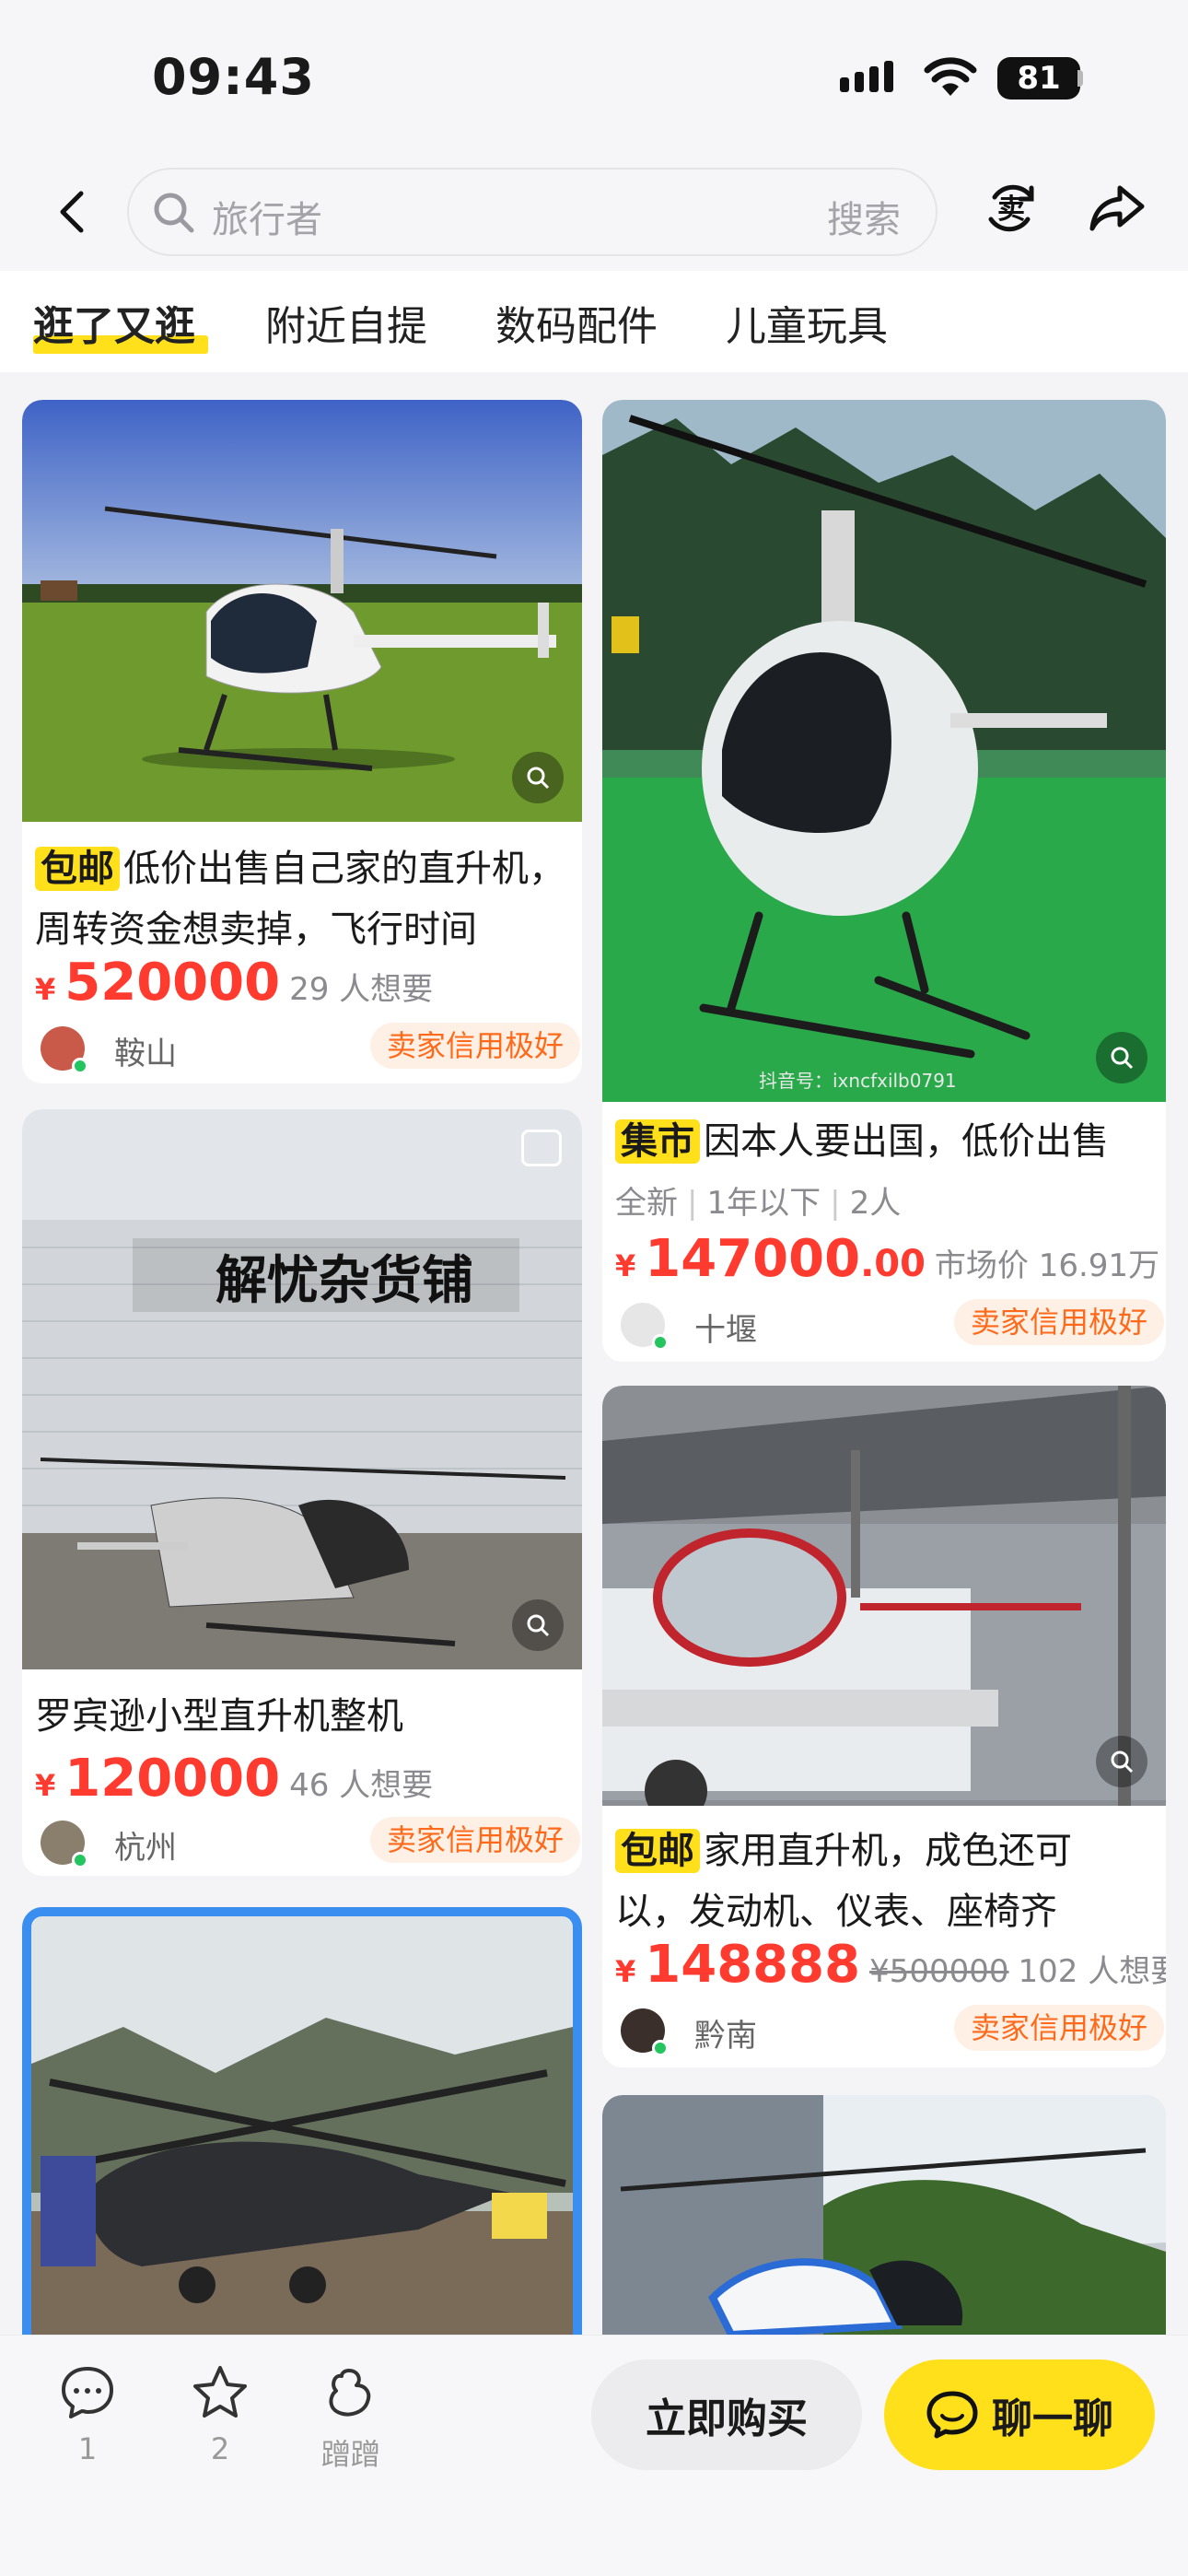  I want to click on star-icon, so click(220, 2392).